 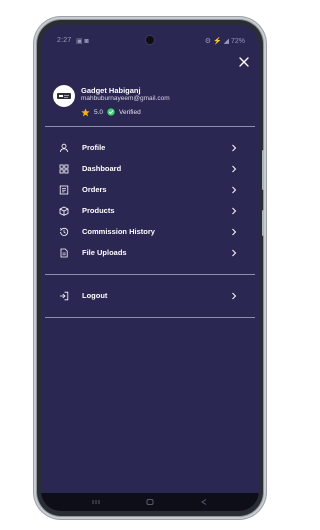 I want to click on orders-icon, so click(x=64, y=190).